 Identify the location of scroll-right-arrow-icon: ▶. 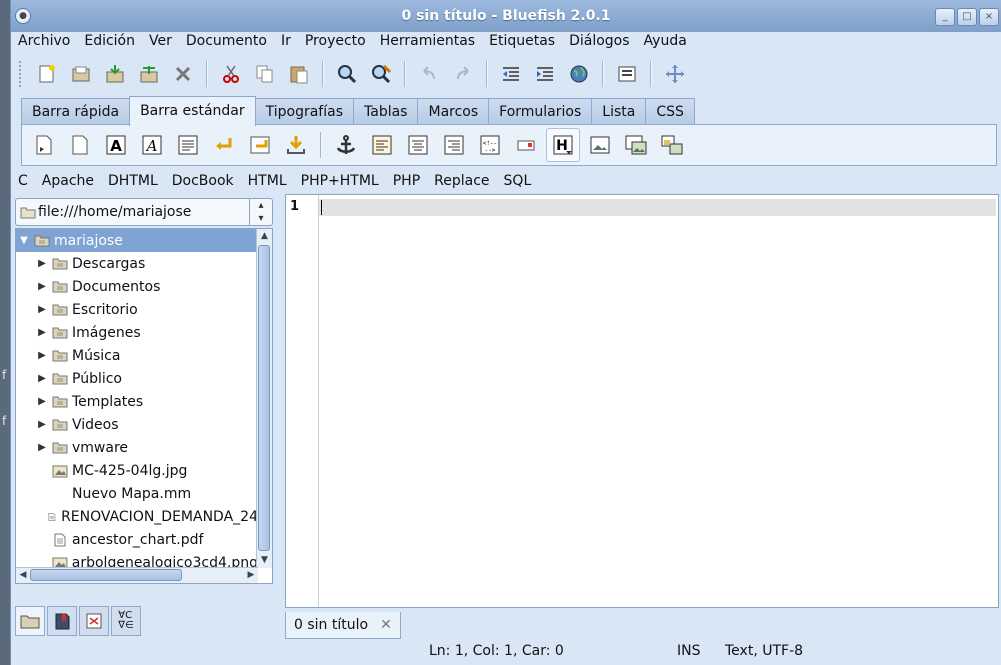
(251, 575).